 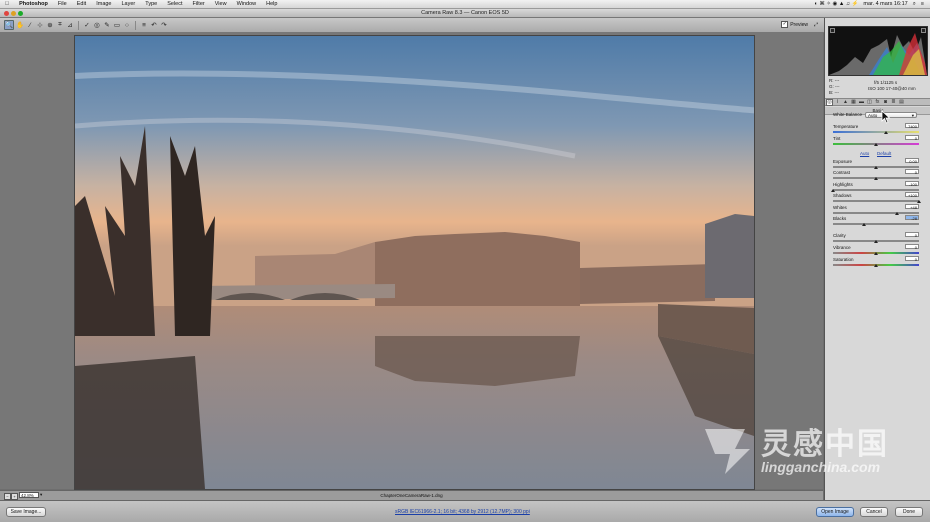 What do you see at coordinates (884, 153) in the screenshot?
I see `default-link: Default` at bounding box center [884, 153].